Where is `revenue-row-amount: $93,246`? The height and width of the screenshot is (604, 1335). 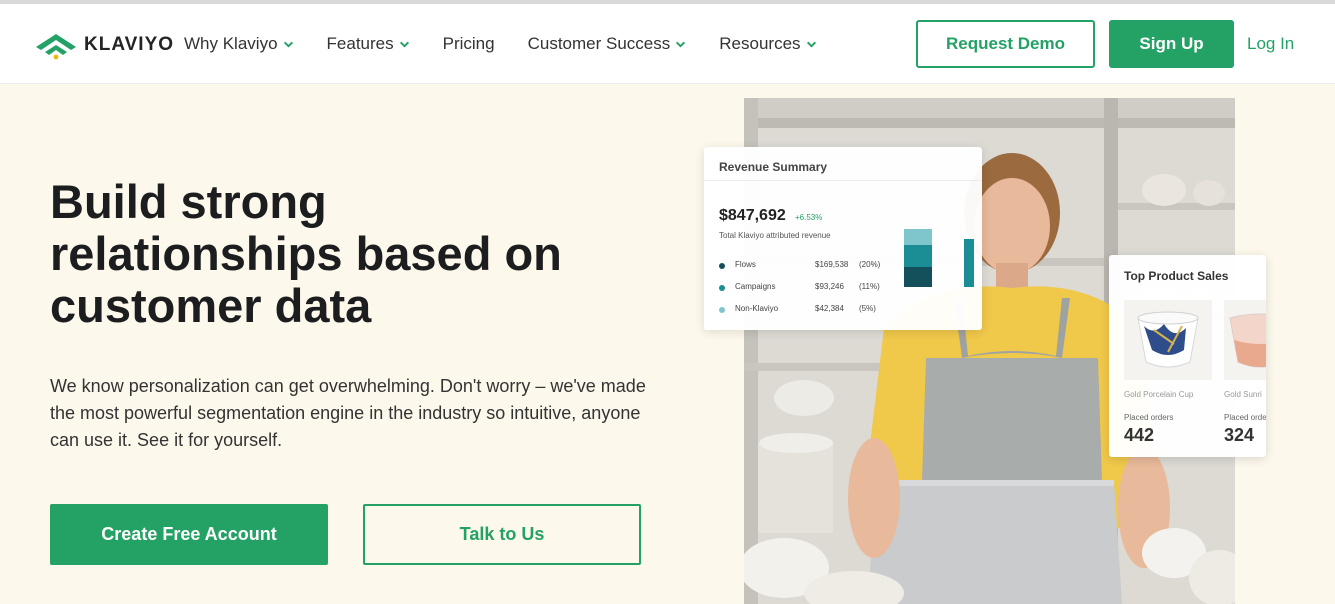
revenue-row-amount: $93,246 is located at coordinates (829, 286).